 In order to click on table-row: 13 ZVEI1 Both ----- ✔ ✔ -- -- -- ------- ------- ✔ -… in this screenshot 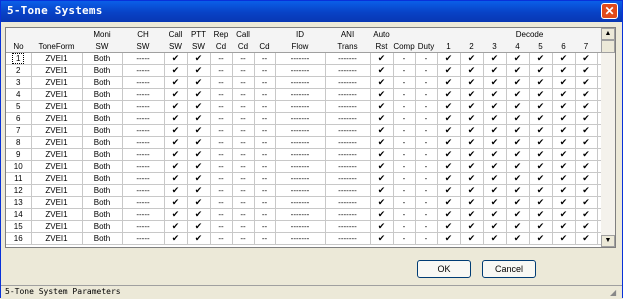, I will do `click(310, 202)`.